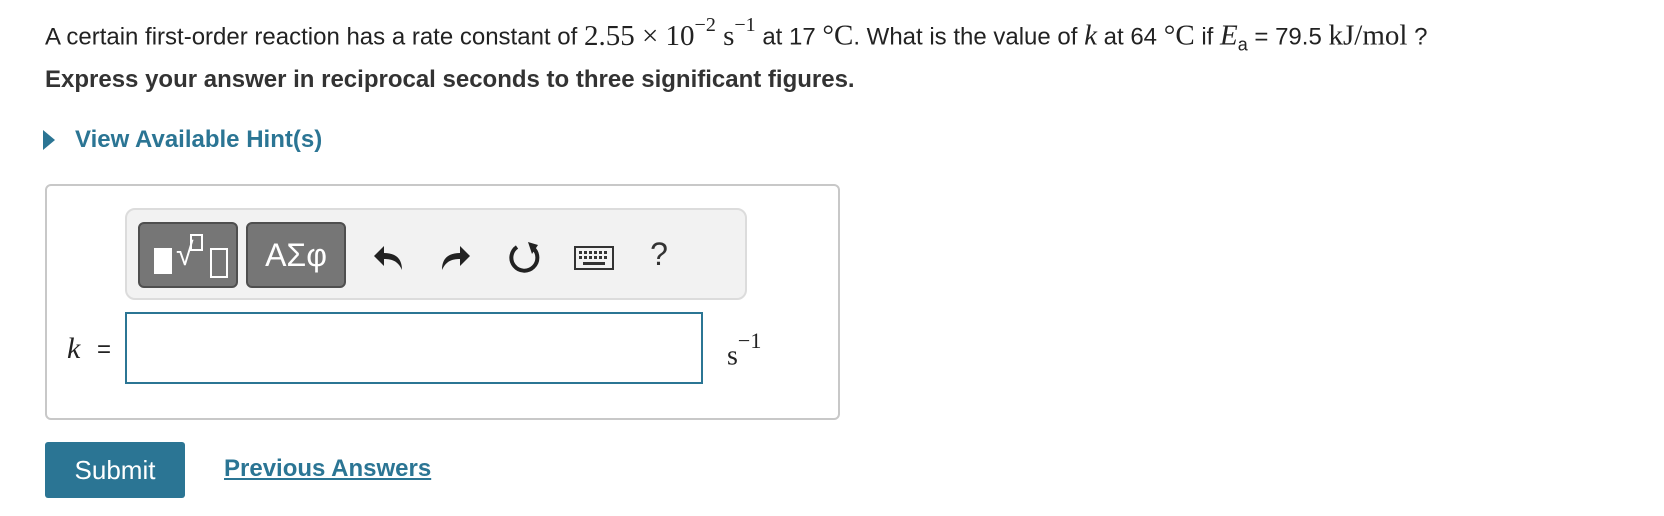 The height and width of the screenshot is (516, 1664). Describe the element at coordinates (389, 258) in the screenshot. I see `undo-icon` at that location.